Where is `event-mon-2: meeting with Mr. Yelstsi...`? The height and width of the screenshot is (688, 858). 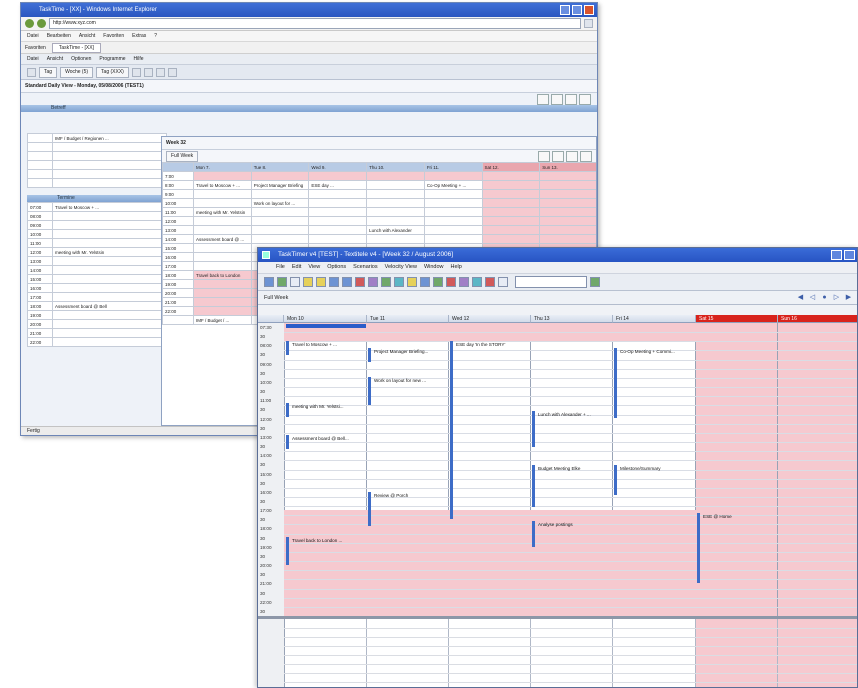
event-mon-2: meeting with Mr. Yelstsi... is located at coordinates (326, 410).